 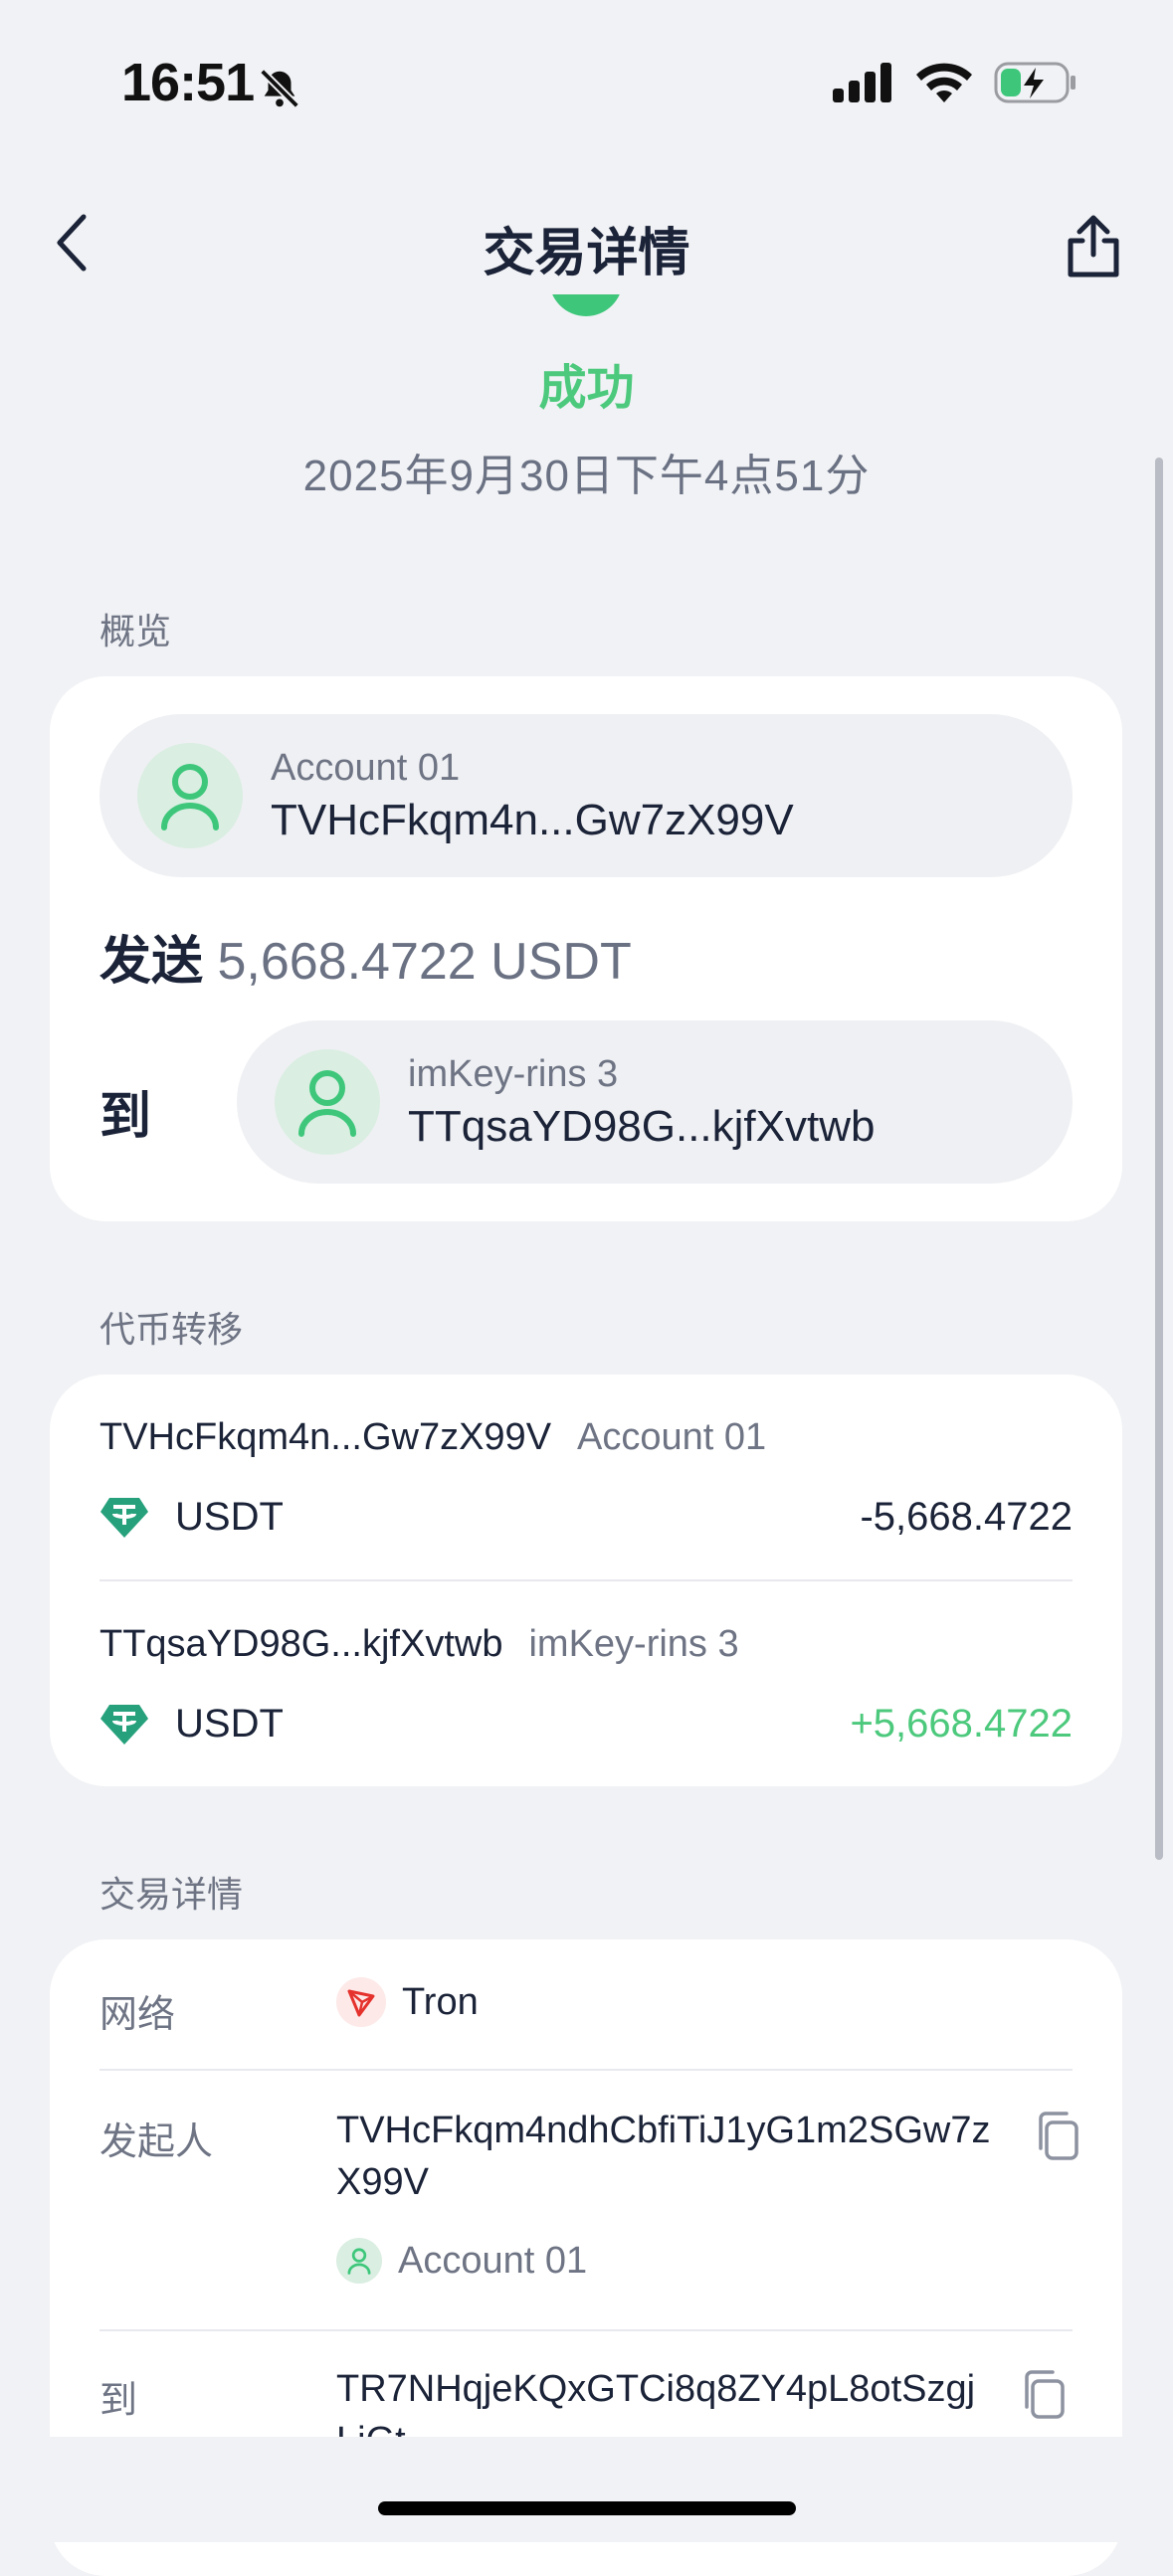 I want to click on transfer-amount: +5,668.4722, so click(x=961, y=1724).